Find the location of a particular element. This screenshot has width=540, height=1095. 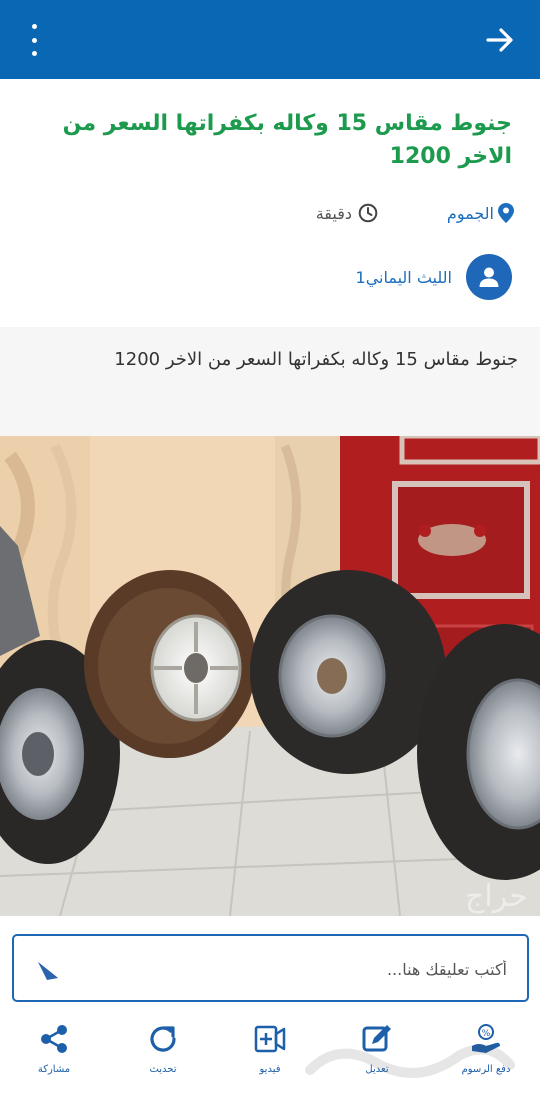

bottom-navigation: % دفع الرسوم تعديل فيديو تحديث مشاركة is located at coordinates (270, 1053).